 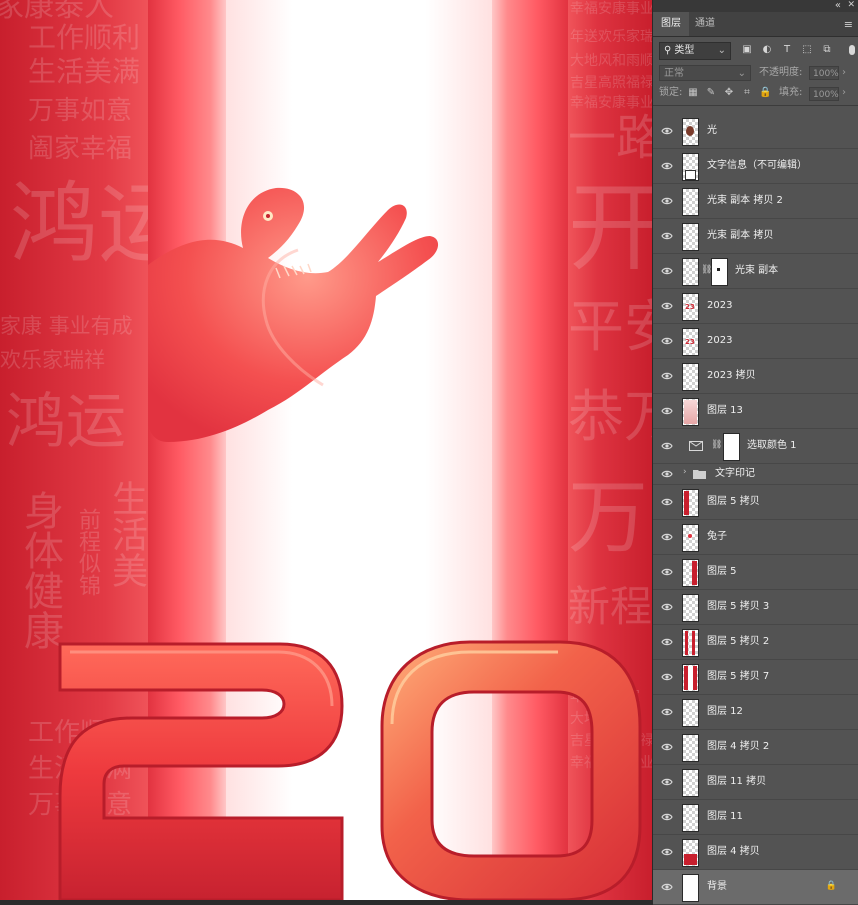 I want to click on shape-filter-icon: ⬚, so click(x=807, y=50).